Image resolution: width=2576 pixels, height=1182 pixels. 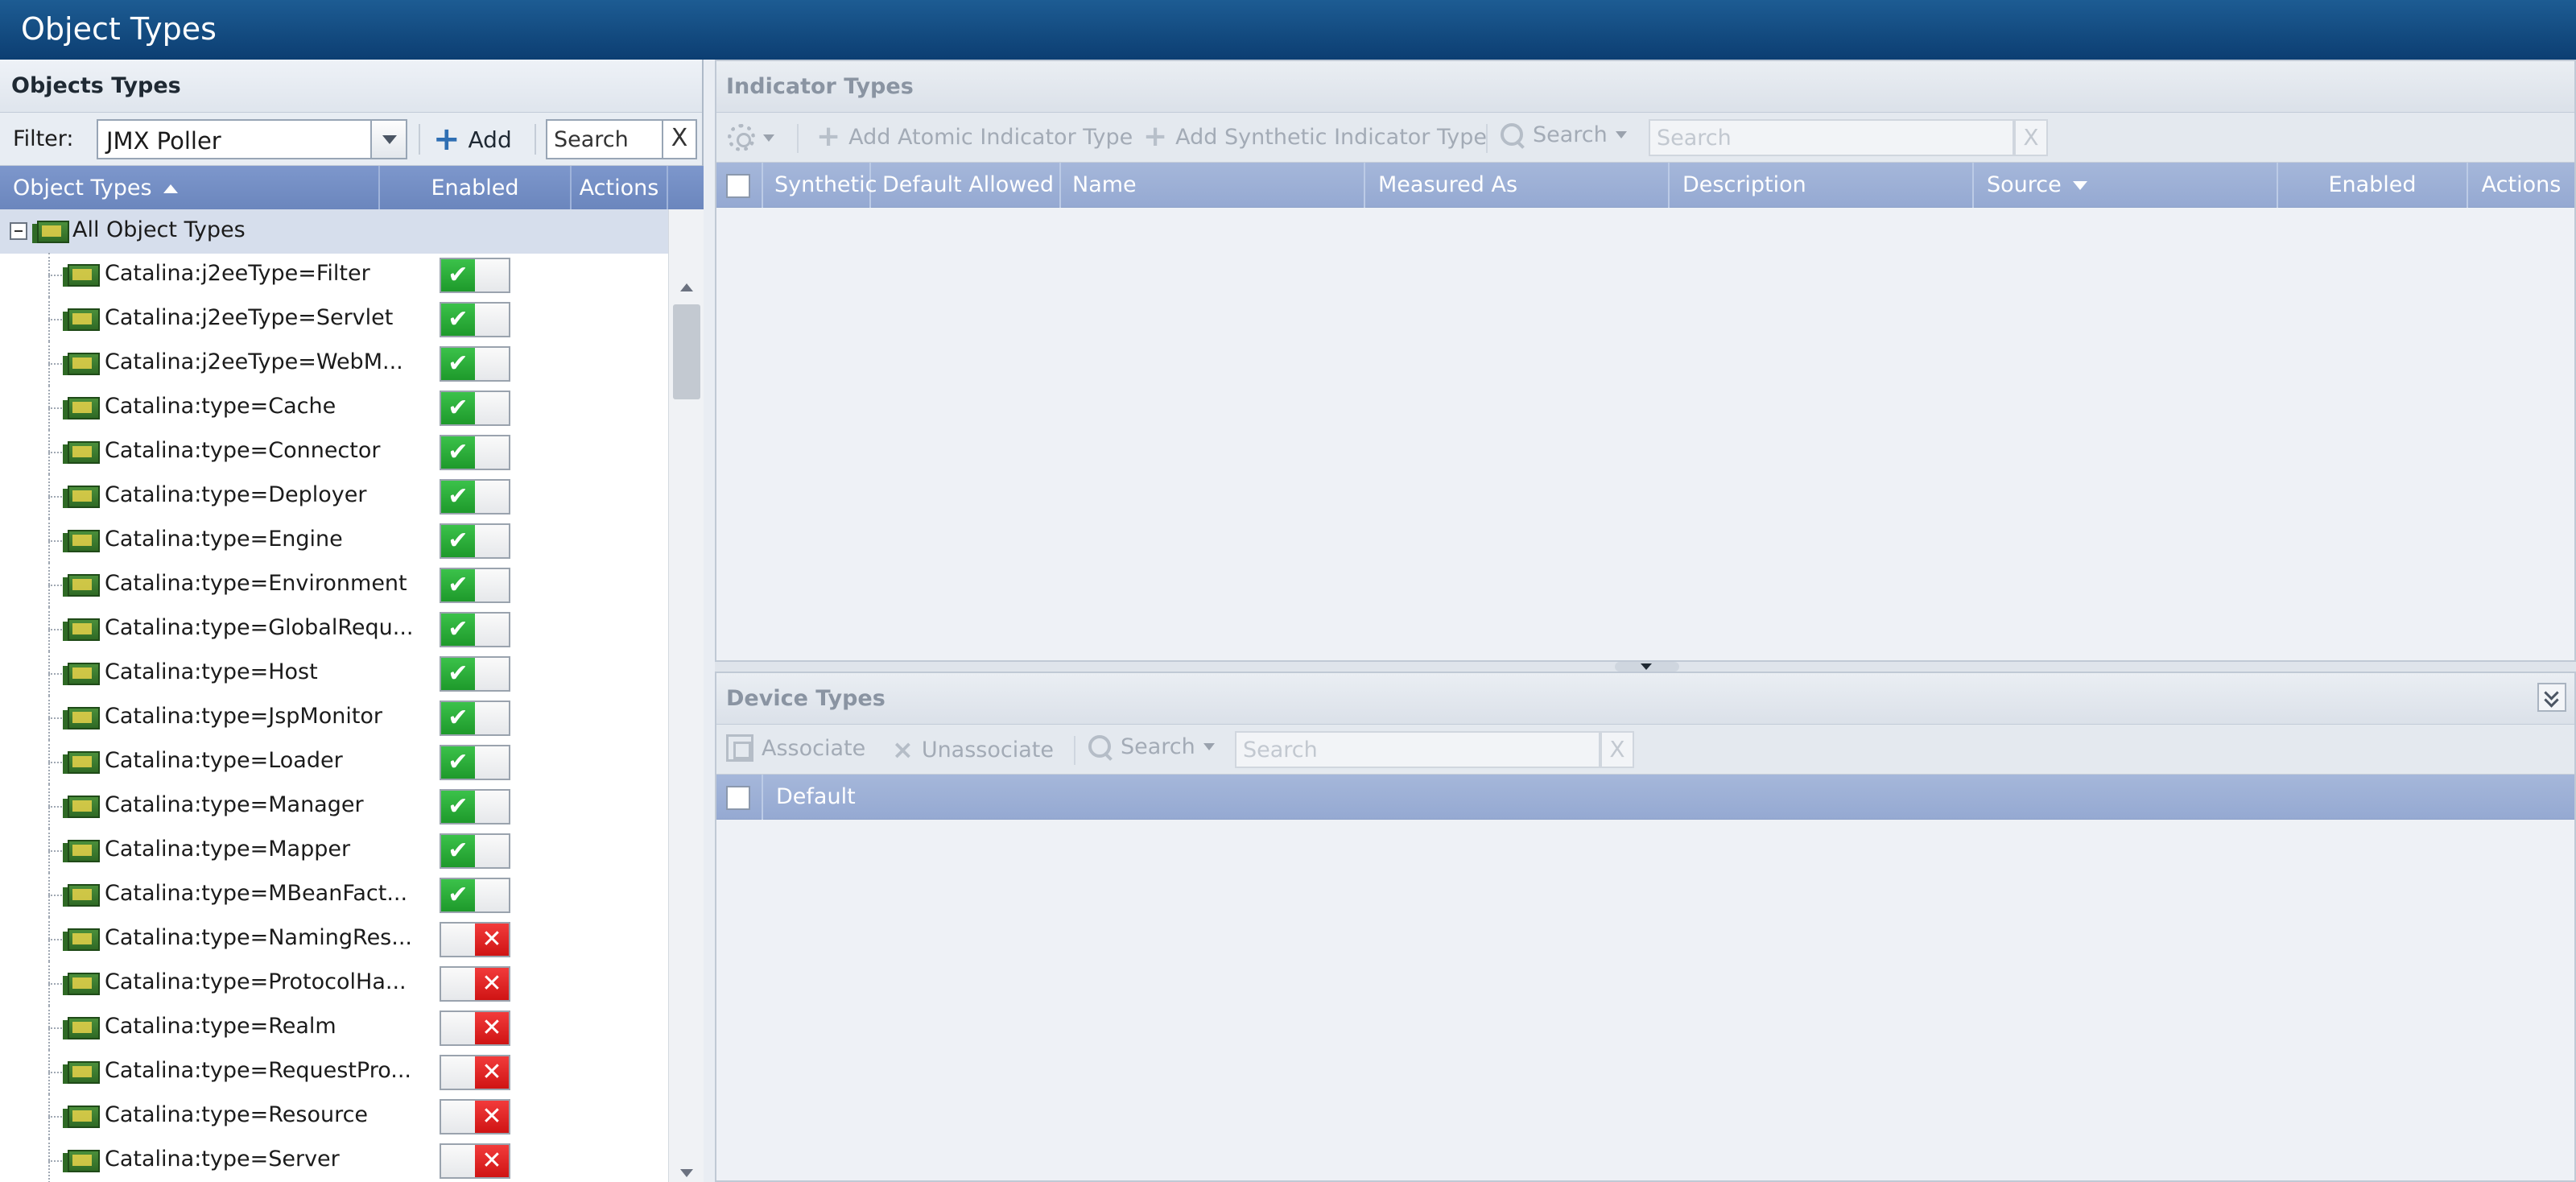 I want to click on indicator-search-menu: Search, so click(x=1564, y=134).